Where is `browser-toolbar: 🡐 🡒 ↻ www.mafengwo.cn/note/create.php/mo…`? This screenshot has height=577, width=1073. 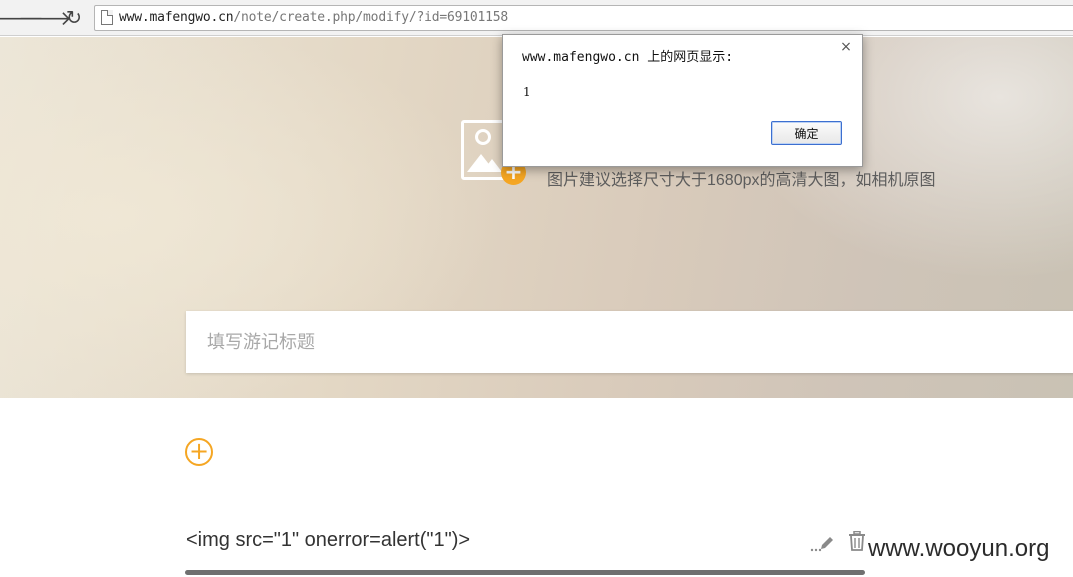
browser-toolbar: 🡐 🡒 ↻ www.mafengwo.cn/note/create.php/mo… is located at coordinates (536, 18).